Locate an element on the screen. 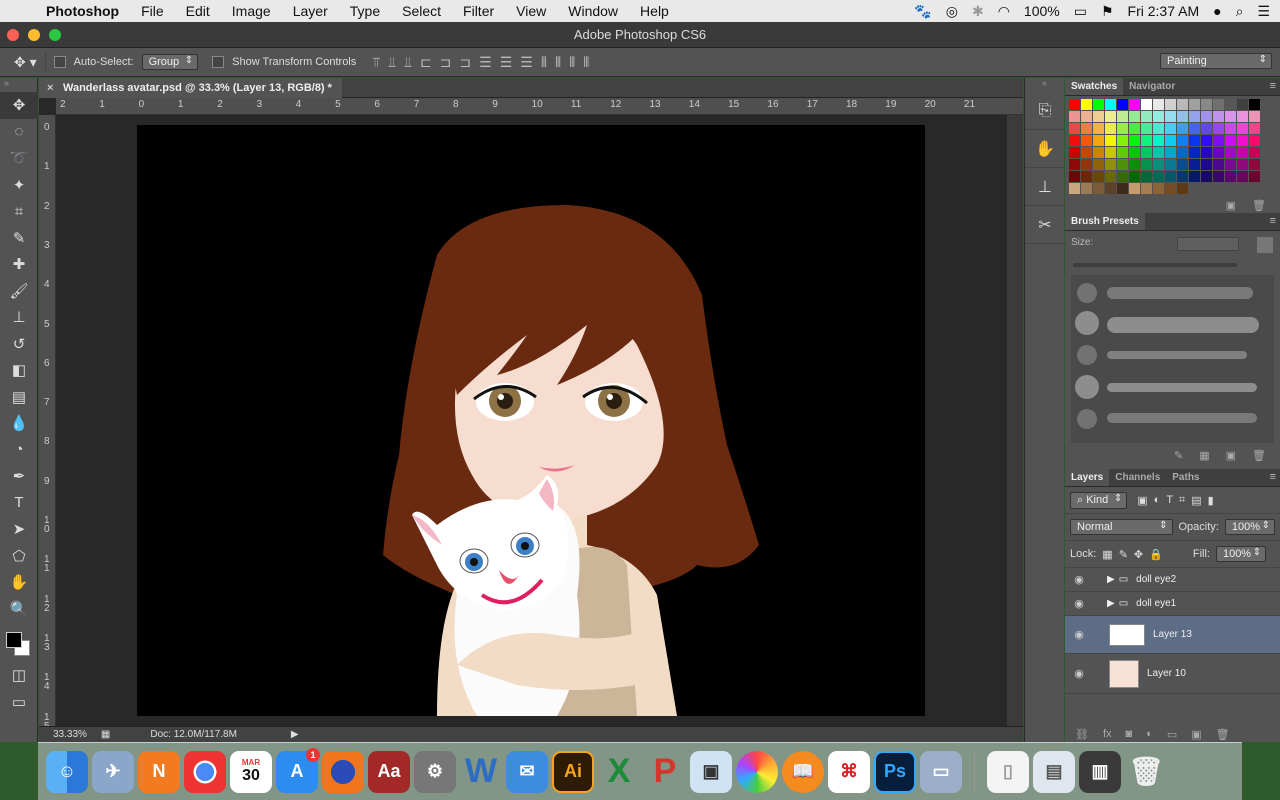 Image resolution: width=1280 pixels, height=800 pixels. battery-icon: ▭ is located at coordinates (1080, 11).